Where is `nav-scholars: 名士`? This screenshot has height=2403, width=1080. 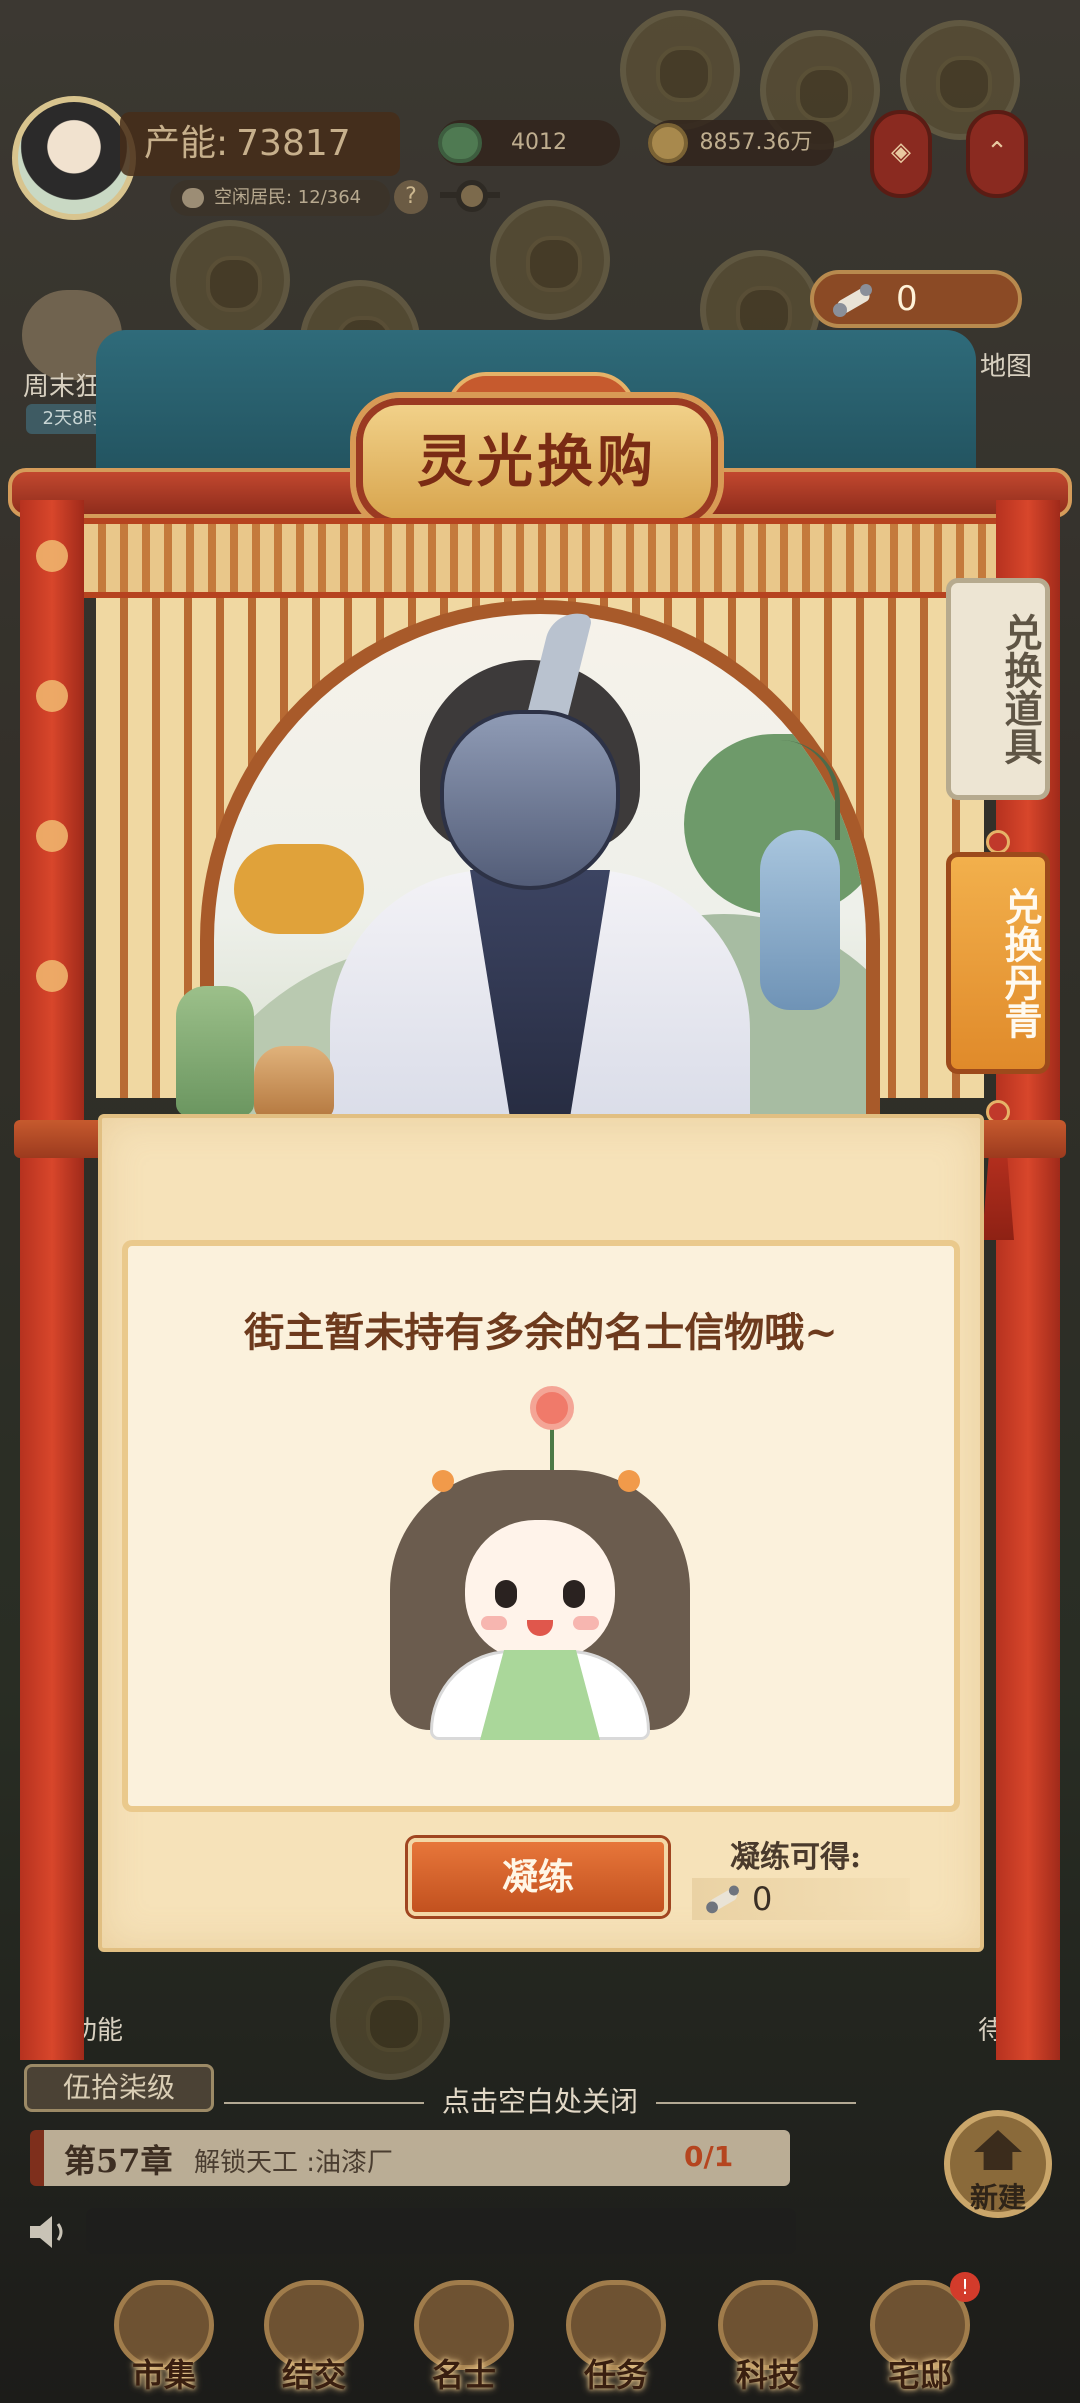 nav-scholars: 名士 is located at coordinates (464, 2335).